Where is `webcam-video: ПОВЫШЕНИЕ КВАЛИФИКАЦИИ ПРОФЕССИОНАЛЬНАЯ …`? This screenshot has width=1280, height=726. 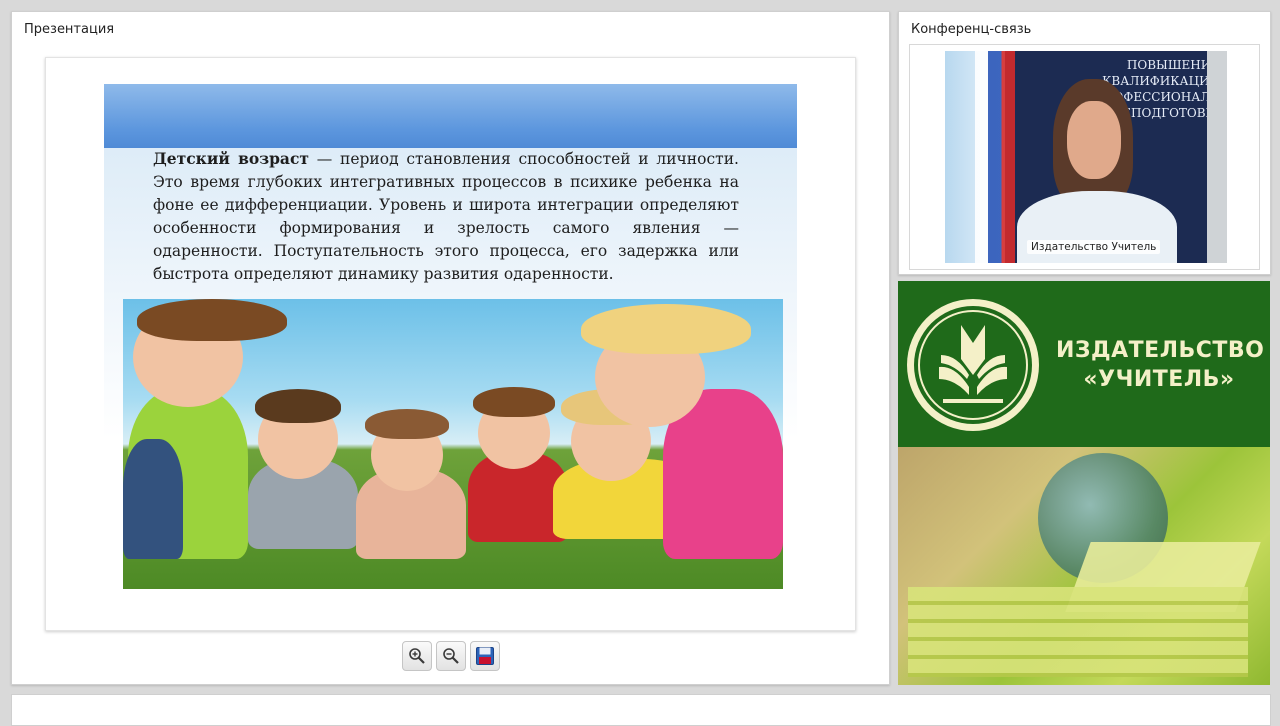 webcam-video: ПОВЫШЕНИЕ КВАЛИФИКАЦИИ ПРОФЕССИОНАЛЬНАЯ … is located at coordinates (1086, 157).